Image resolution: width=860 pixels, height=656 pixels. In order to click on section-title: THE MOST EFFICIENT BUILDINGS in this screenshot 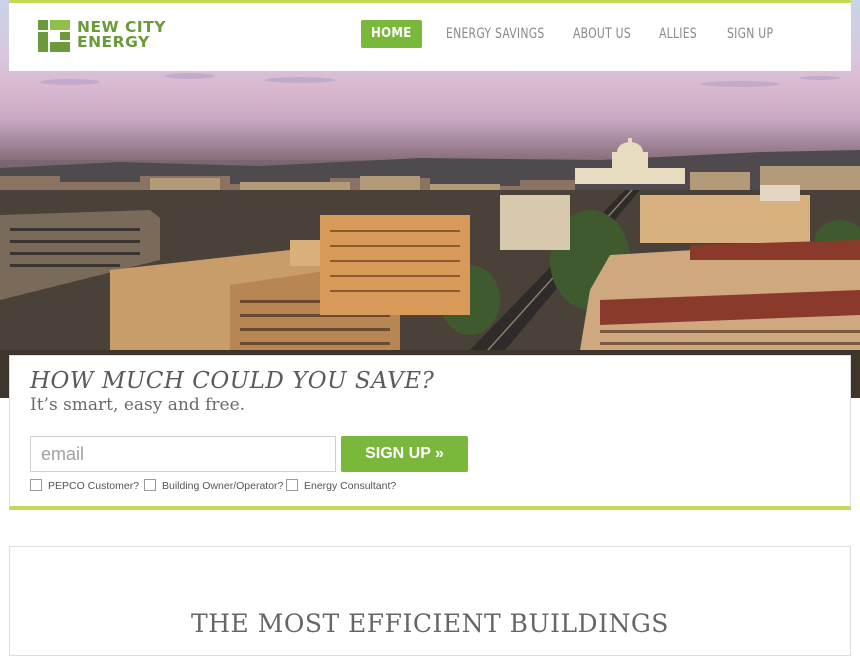, I will do `click(430, 623)`.